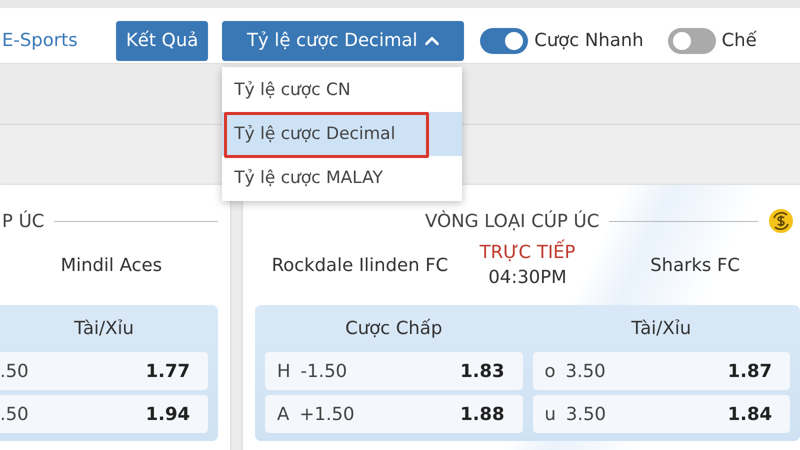 The height and width of the screenshot is (450, 800). What do you see at coordinates (432, 40) in the screenshot?
I see `caret-icon` at bounding box center [432, 40].